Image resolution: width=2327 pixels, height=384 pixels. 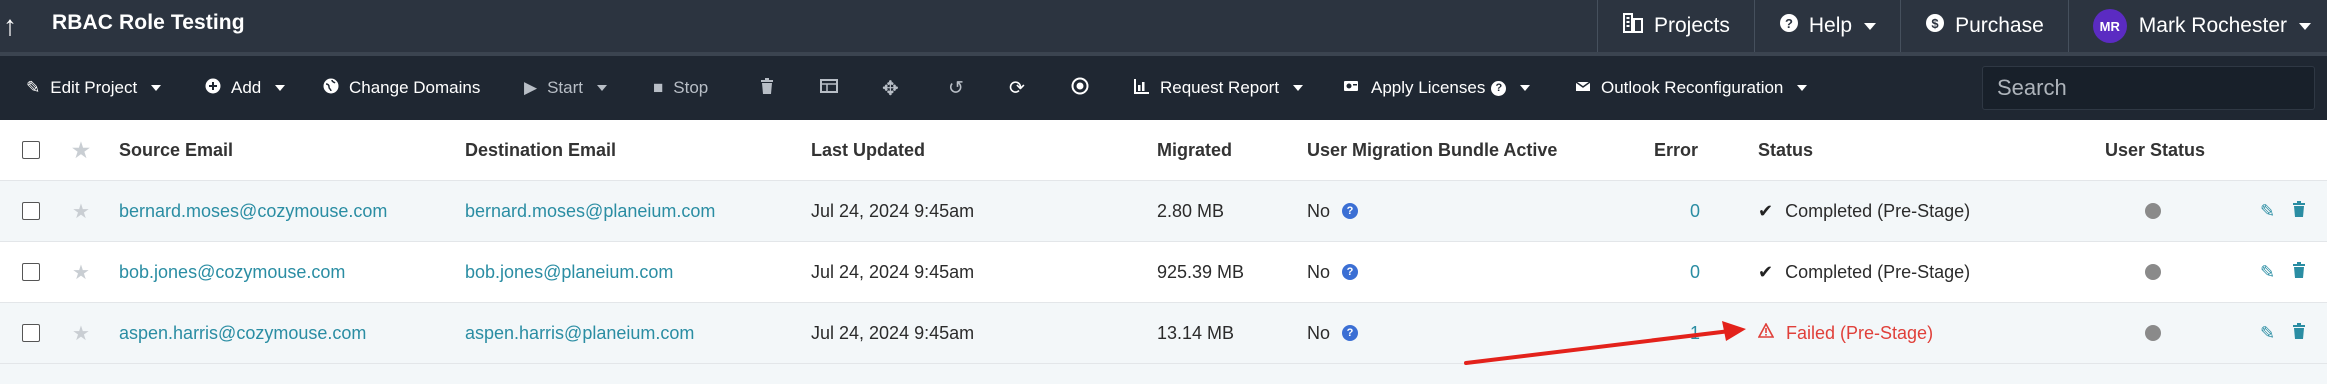 What do you see at coordinates (1785, 150) in the screenshot?
I see `column-header-status: Status` at bounding box center [1785, 150].